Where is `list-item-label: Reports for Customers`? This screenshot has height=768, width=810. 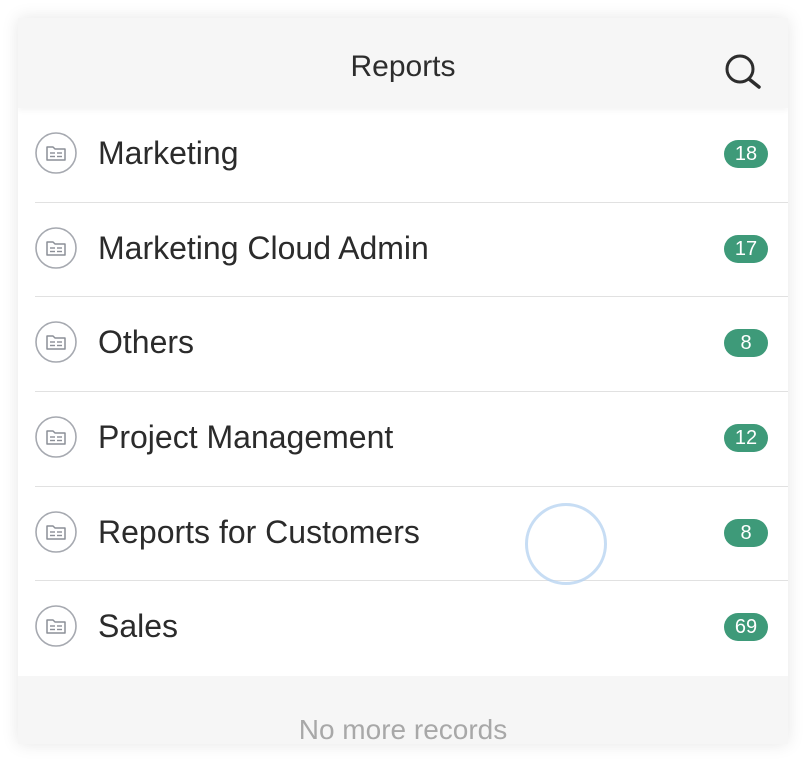
list-item-label: Reports for Customers is located at coordinates (259, 531).